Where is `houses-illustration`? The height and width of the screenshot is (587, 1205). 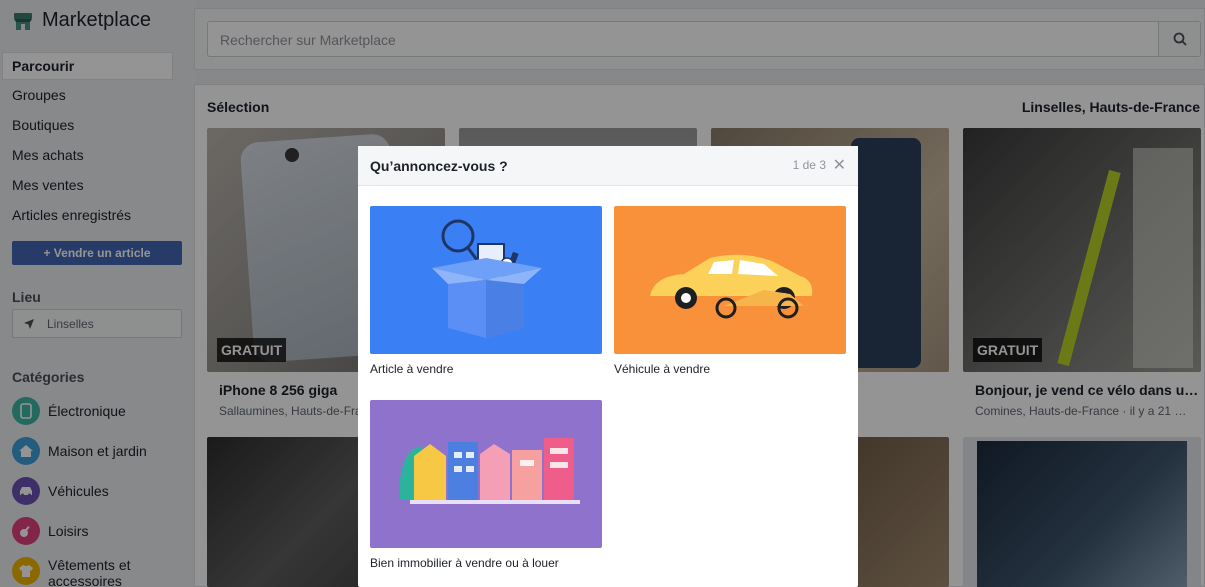 houses-illustration is located at coordinates (486, 474).